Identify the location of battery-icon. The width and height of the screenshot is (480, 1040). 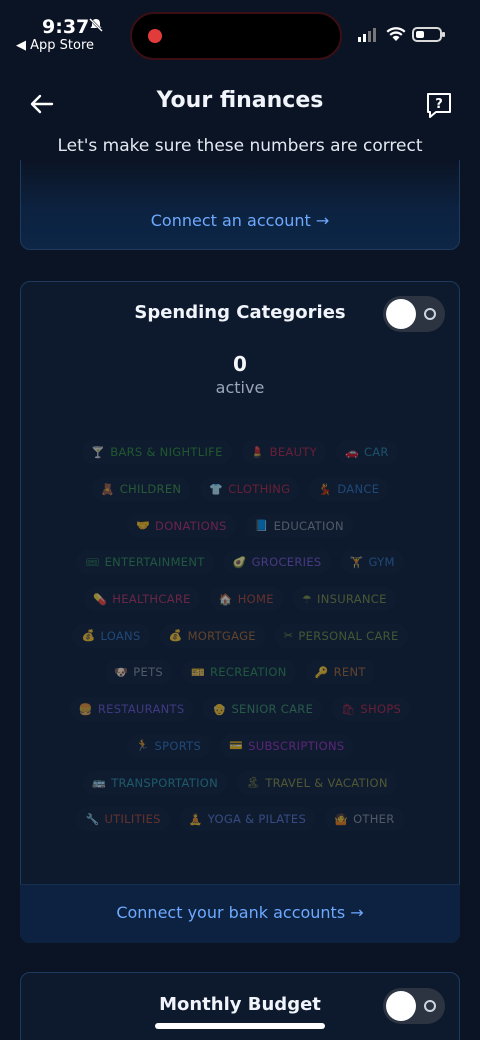
(428, 34).